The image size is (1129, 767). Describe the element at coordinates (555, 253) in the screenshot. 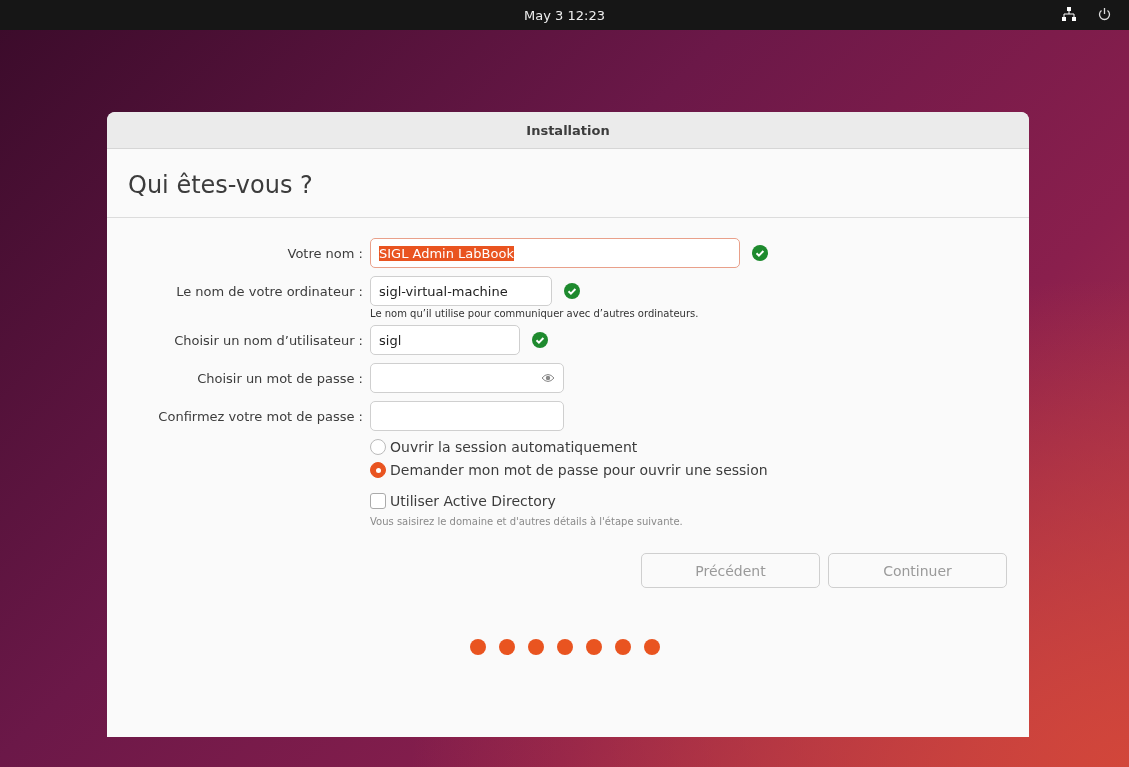

I see `input-field: SIGL Admin LabBook` at that location.